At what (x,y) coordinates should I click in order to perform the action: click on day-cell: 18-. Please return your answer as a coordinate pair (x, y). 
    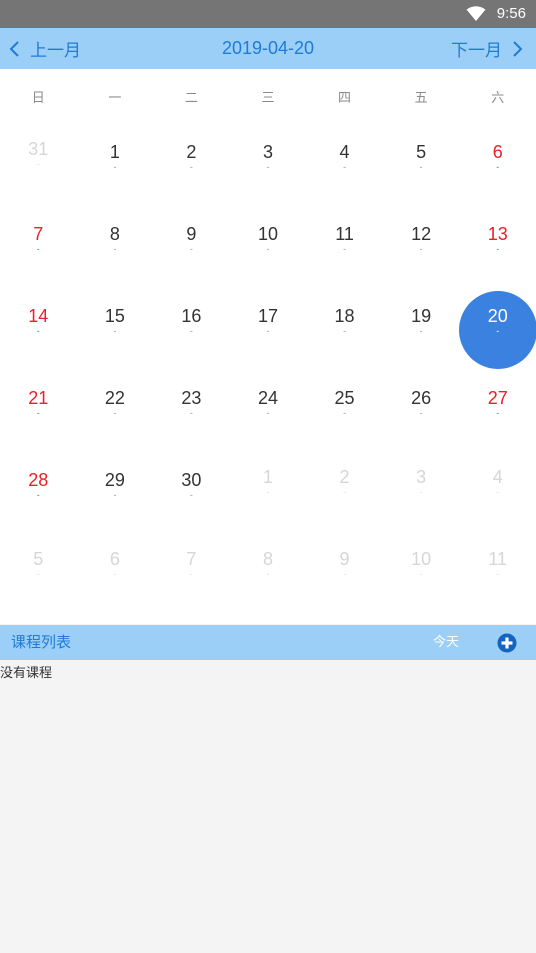
    Looking at the image, I should click on (344, 333).